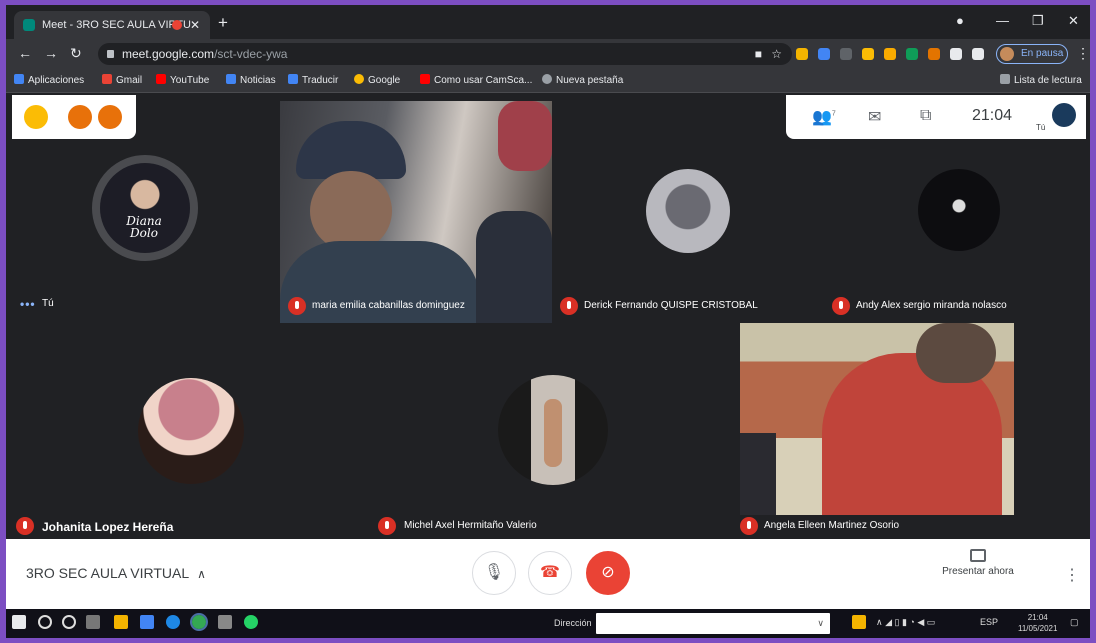 The width and height of the screenshot is (1096, 643). I want to click on google-icon, so click(359, 79).